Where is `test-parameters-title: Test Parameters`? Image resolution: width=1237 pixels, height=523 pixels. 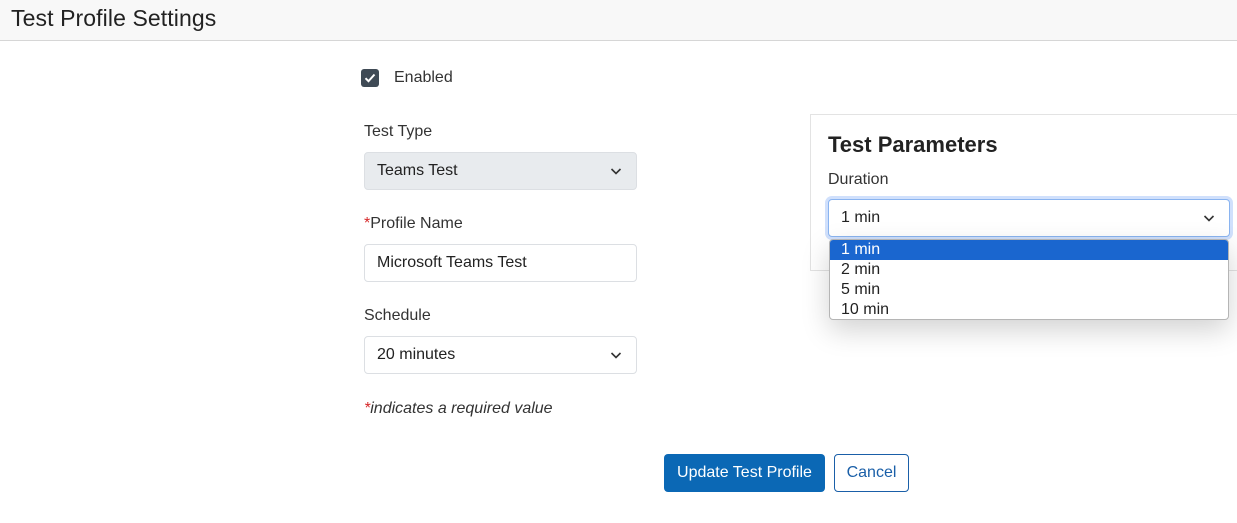 test-parameters-title: Test Parameters is located at coordinates (913, 144).